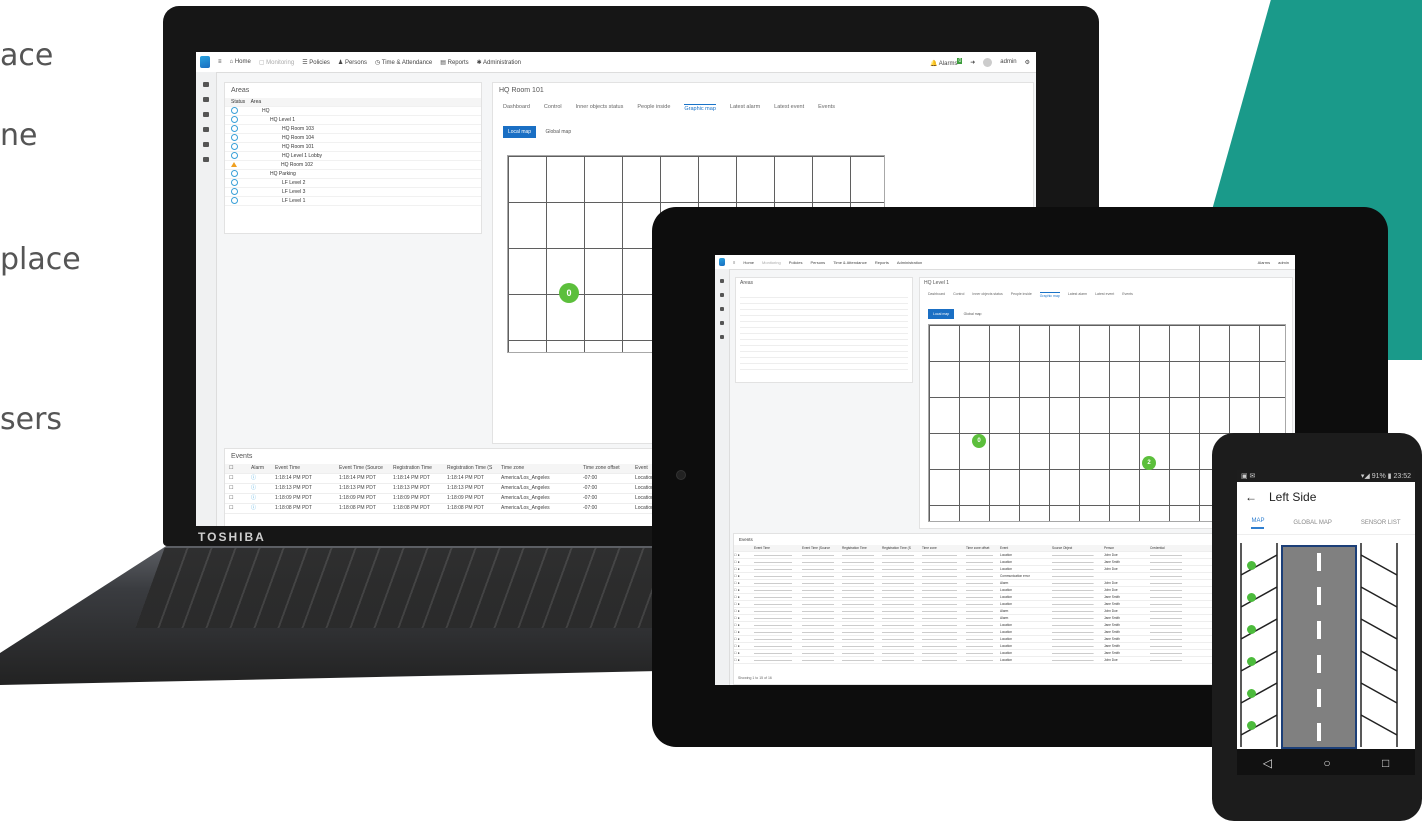 This screenshot has width=1422, height=824. What do you see at coordinates (909, 262) in the screenshot?
I see `nav-administration: Administration` at bounding box center [909, 262].